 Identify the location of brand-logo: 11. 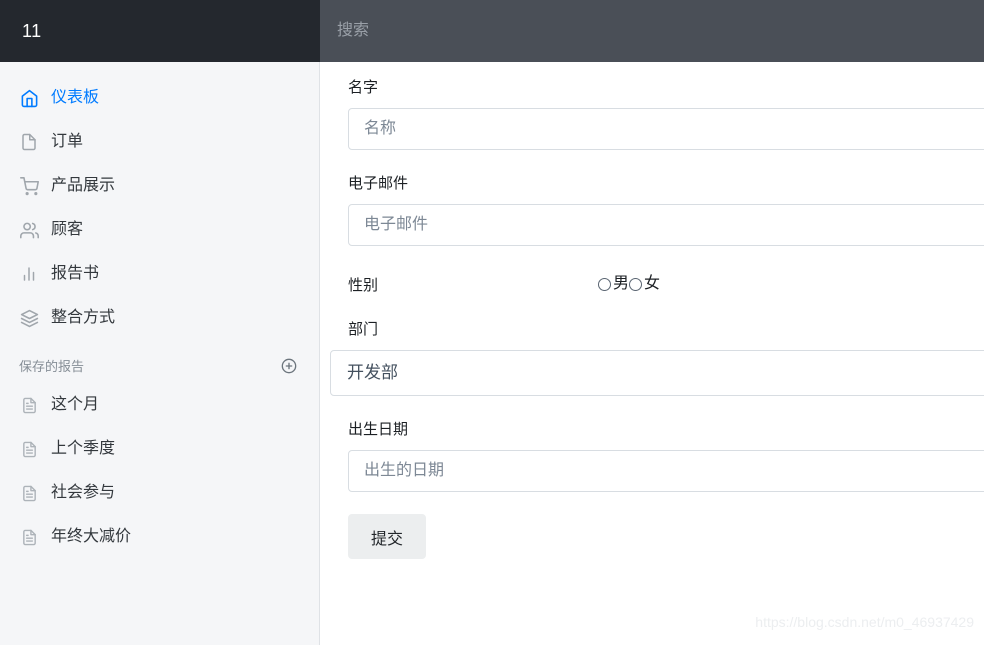
(21, 31).